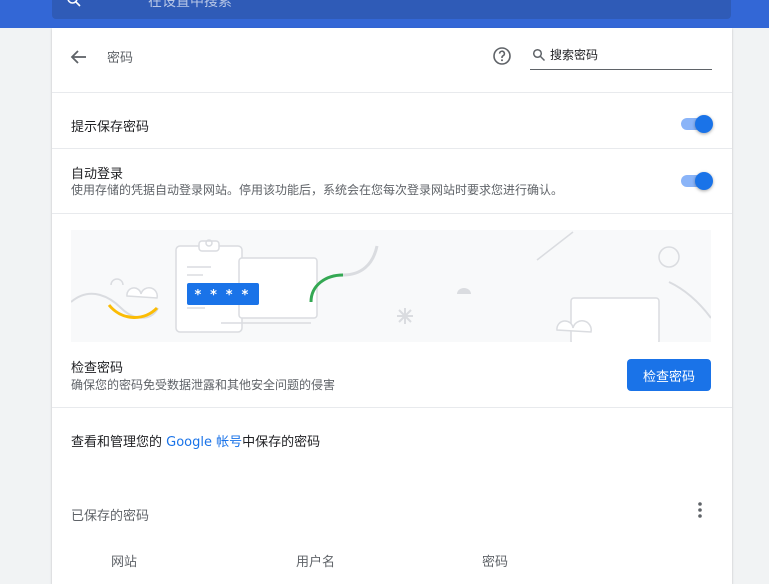 The height and width of the screenshot is (584, 769). What do you see at coordinates (502, 56) in the screenshot?
I see `help-circle-icon` at bounding box center [502, 56].